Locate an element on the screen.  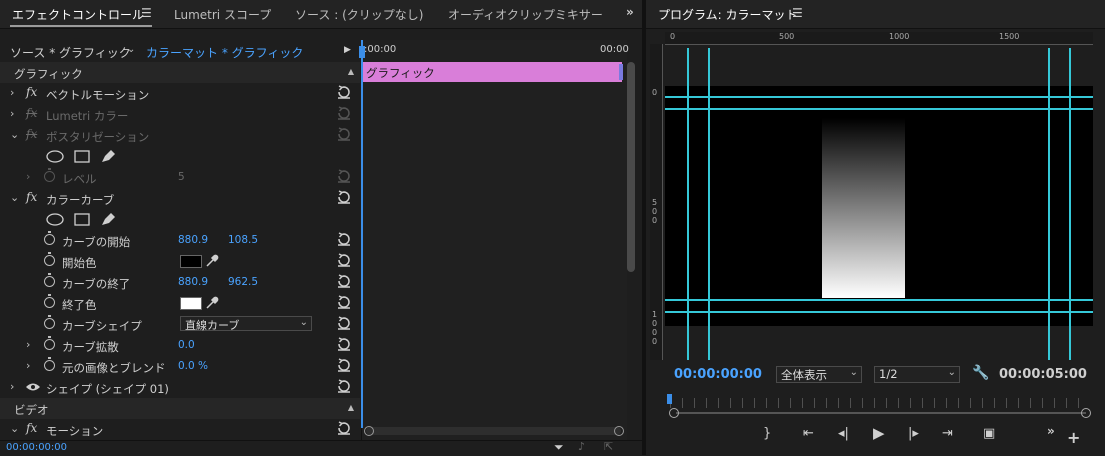
tab-source: ソース : (クリップなし) is located at coordinates (359, 14).